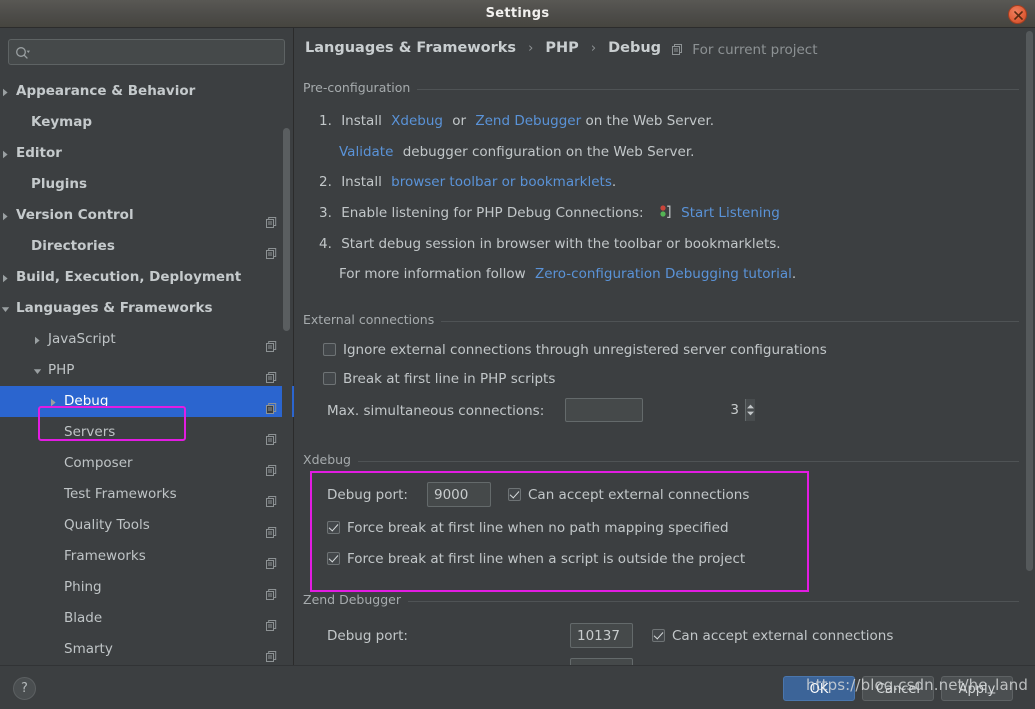 Image resolution: width=1035 pixels, height=709 pixels. Describe the element at coordinates (898, 688) in the screenshot. I see `cancel-button: Cancel` at that location.